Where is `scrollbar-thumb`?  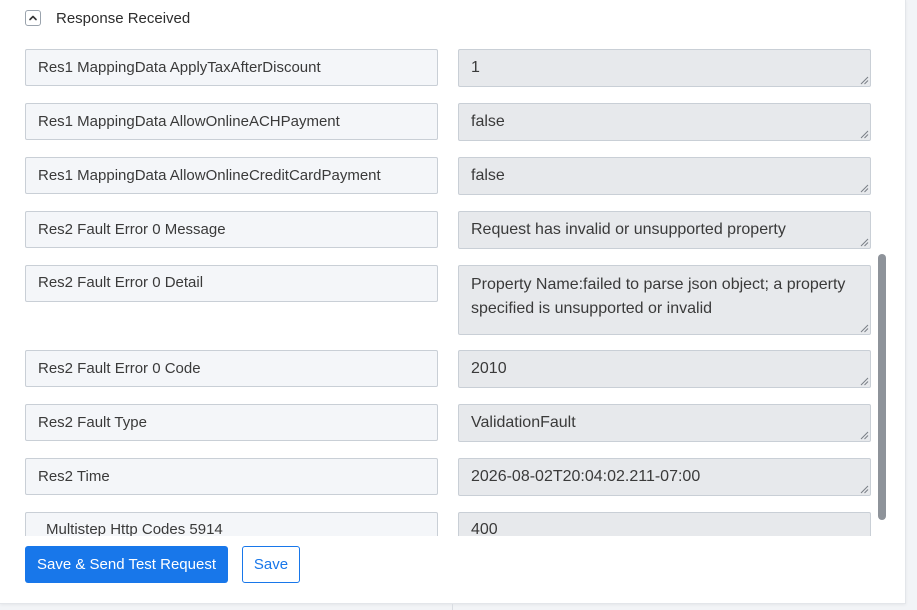 scrollbar-thumb is located at coordinates (882, 387).